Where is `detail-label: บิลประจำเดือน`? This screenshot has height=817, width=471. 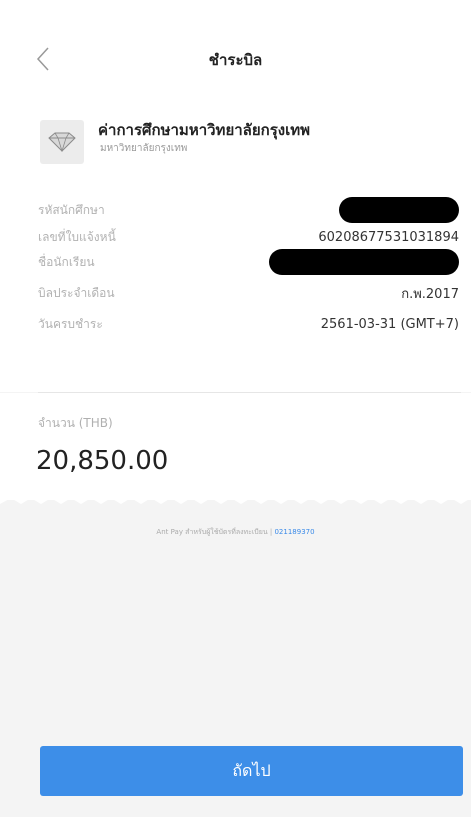
detail-label: บิลประจำเดือน is located at coordinates (76, 292).